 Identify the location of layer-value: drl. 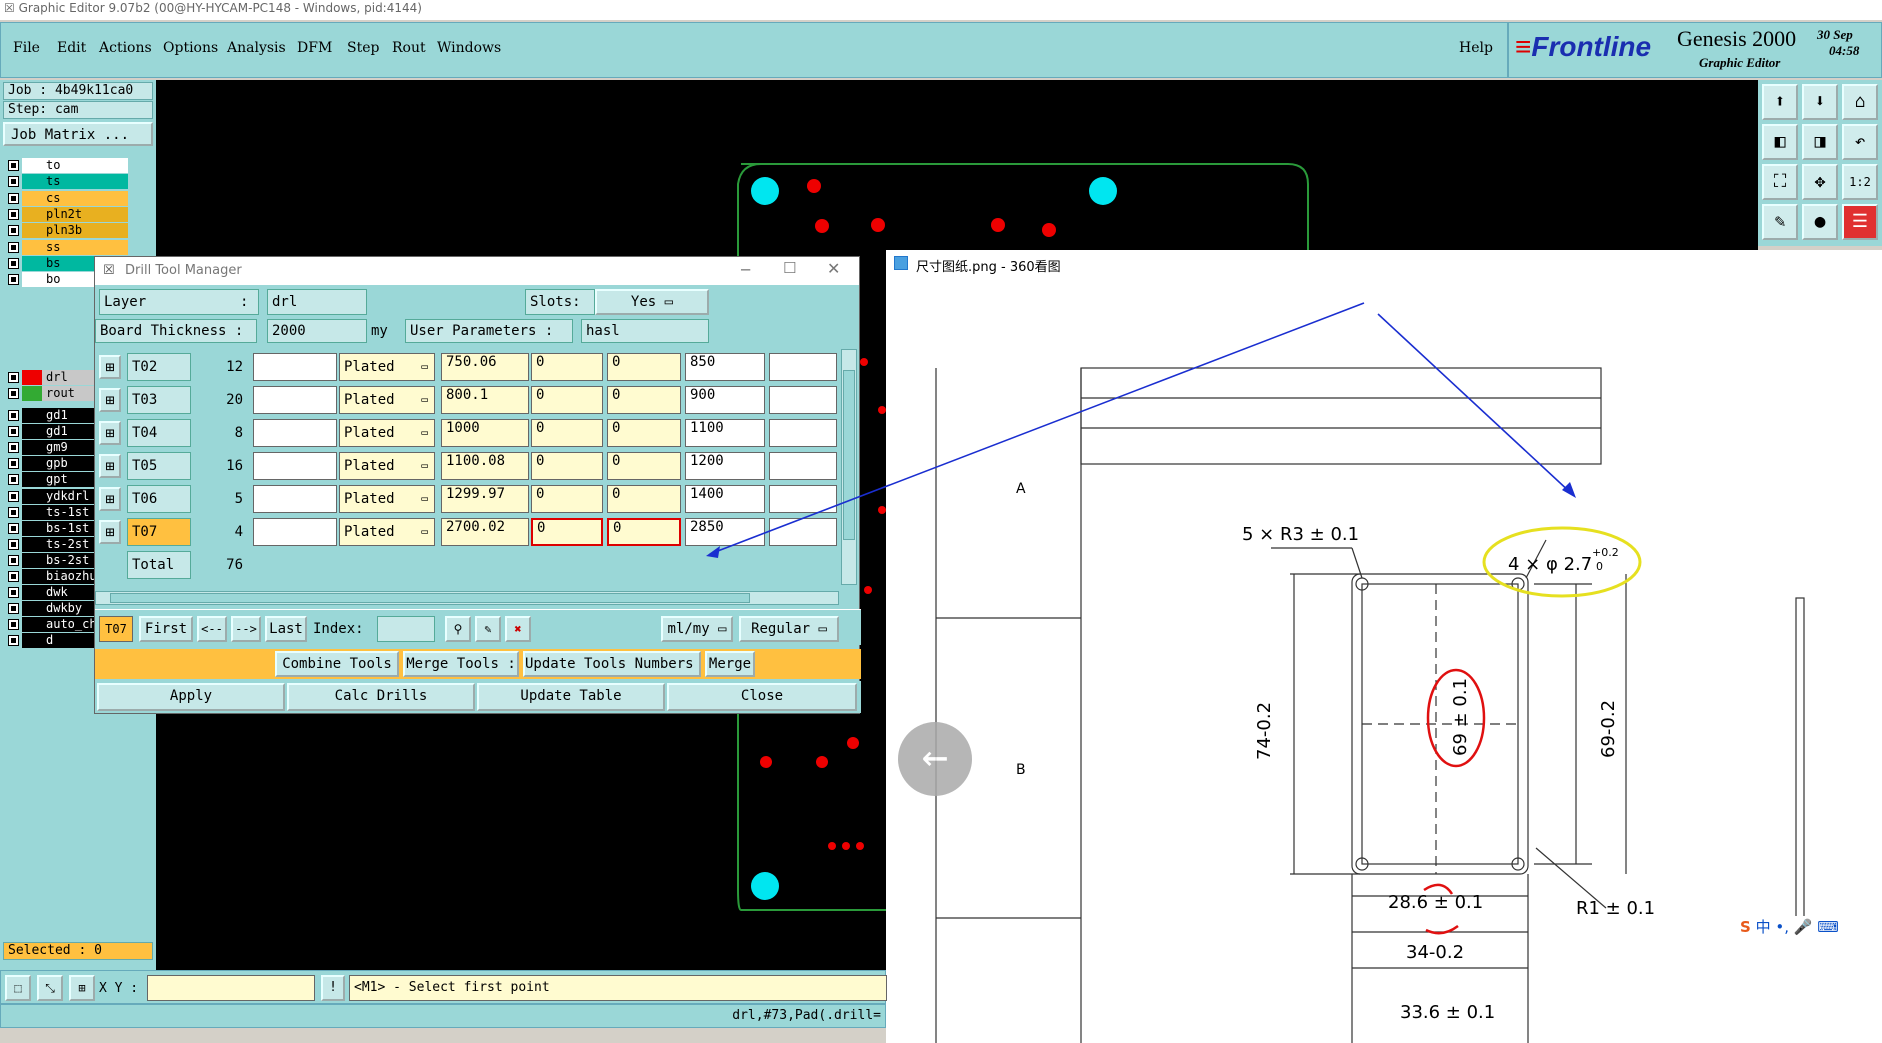
(317, 302).